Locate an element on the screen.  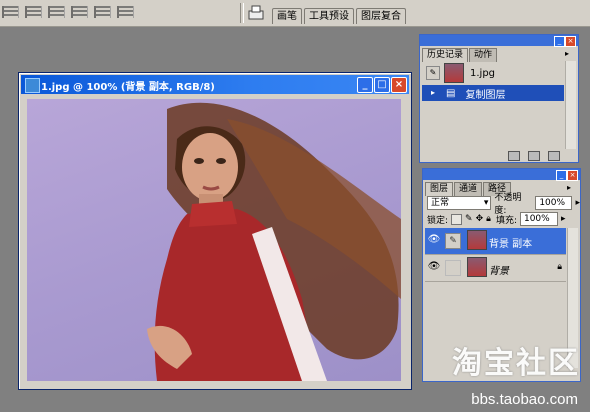
palette-well: 画笔 工具预设 图层复合 is located at coordinates (340, 16).